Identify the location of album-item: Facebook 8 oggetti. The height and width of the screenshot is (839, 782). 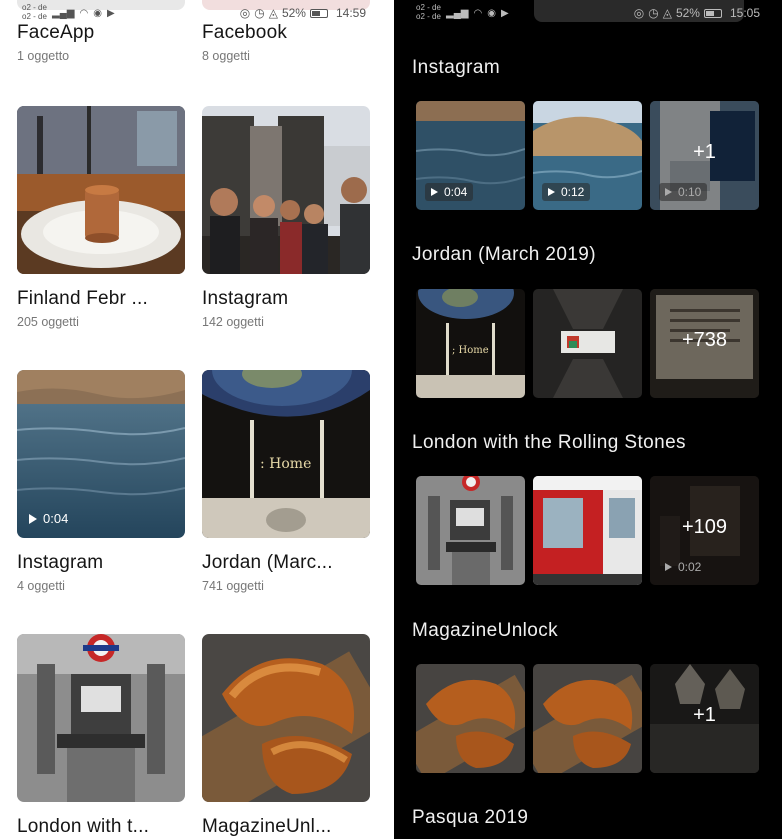
(244, 42).